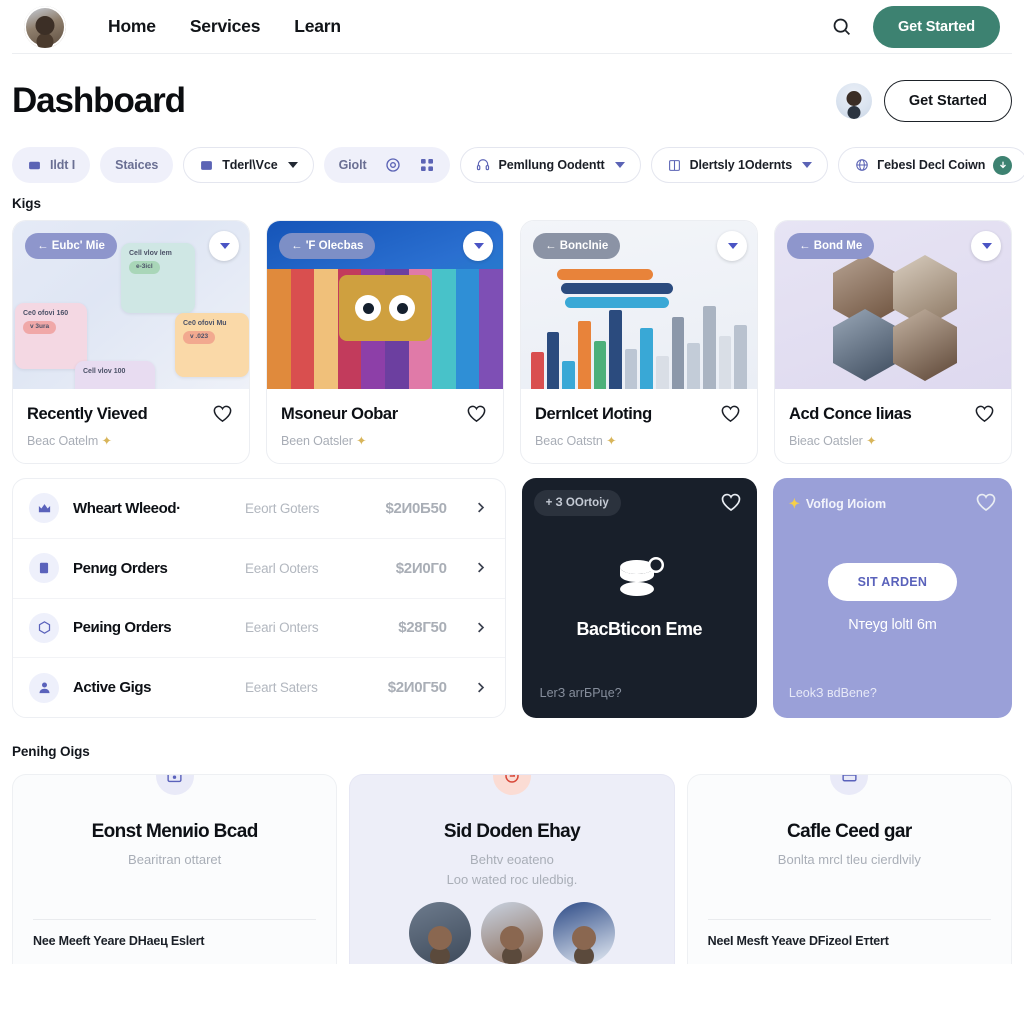 The width and height of the screenshot is (1024, 1024). I want to click on dark-card-badge: + З OOrtoiy, so click(577, 503).